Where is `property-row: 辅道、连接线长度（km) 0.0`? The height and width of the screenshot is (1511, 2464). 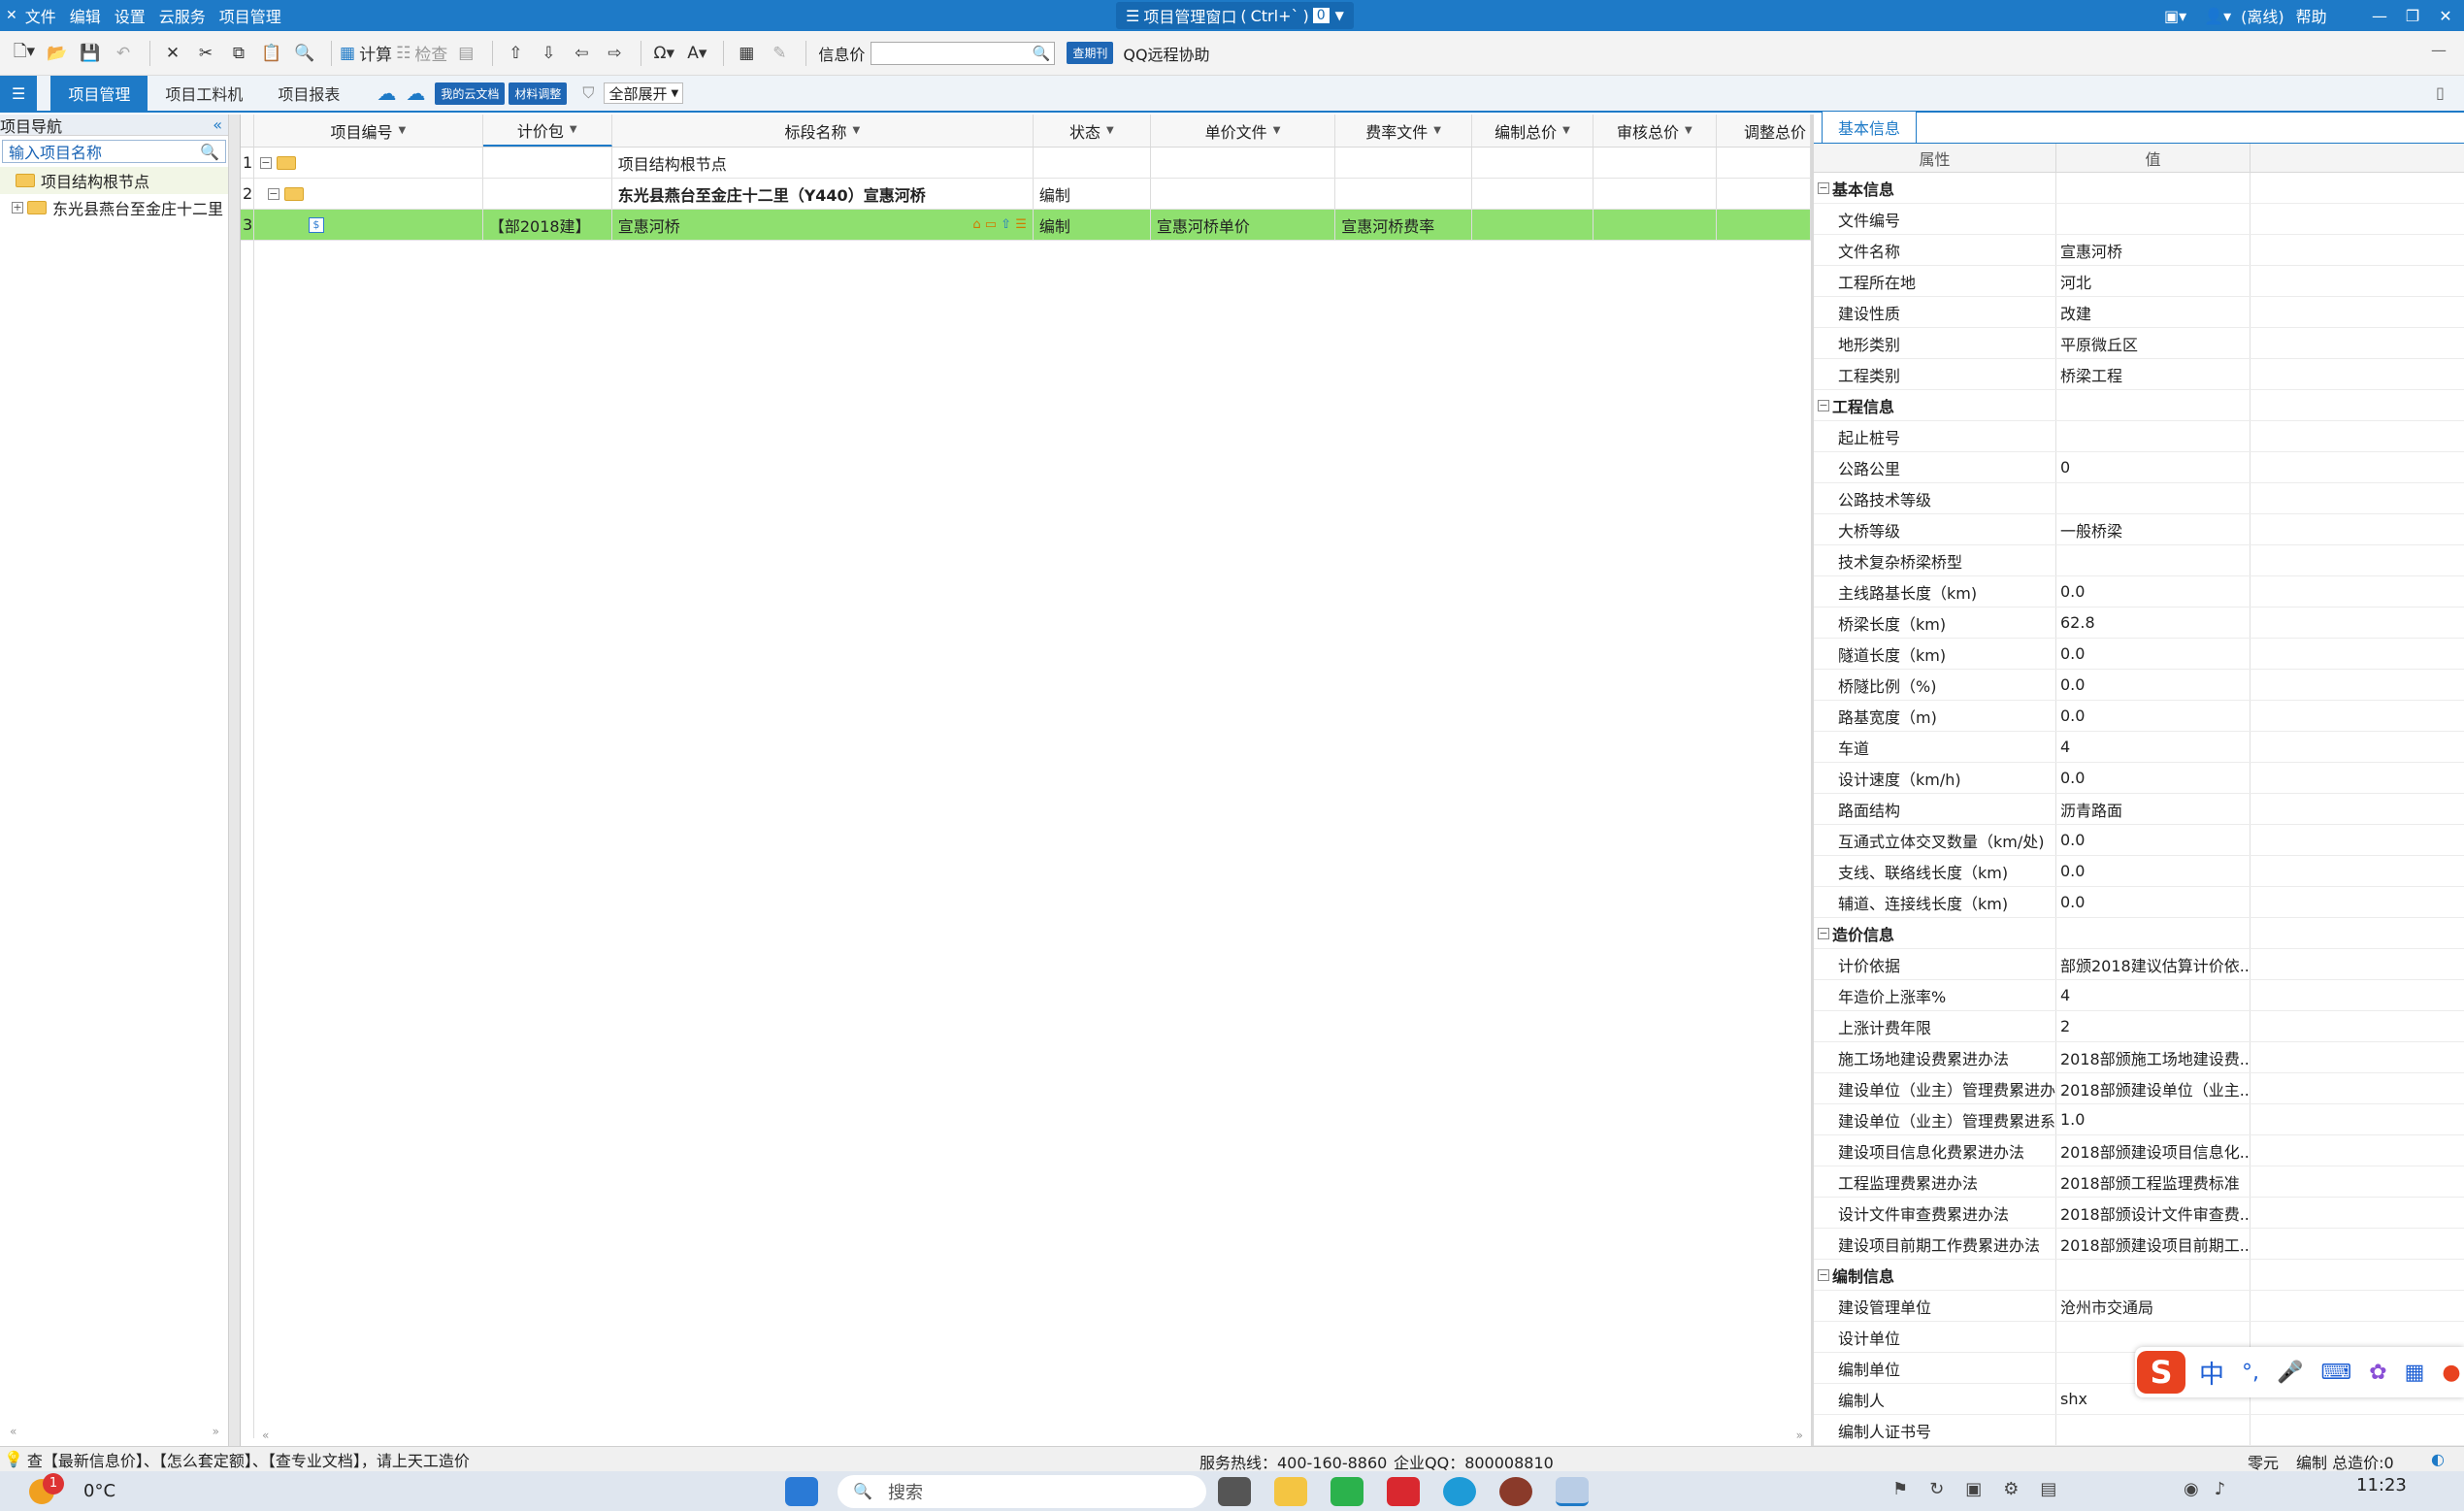 property-row: 辅道、连接线长度（km) 0.0 is located at coordinates (2139, 902).